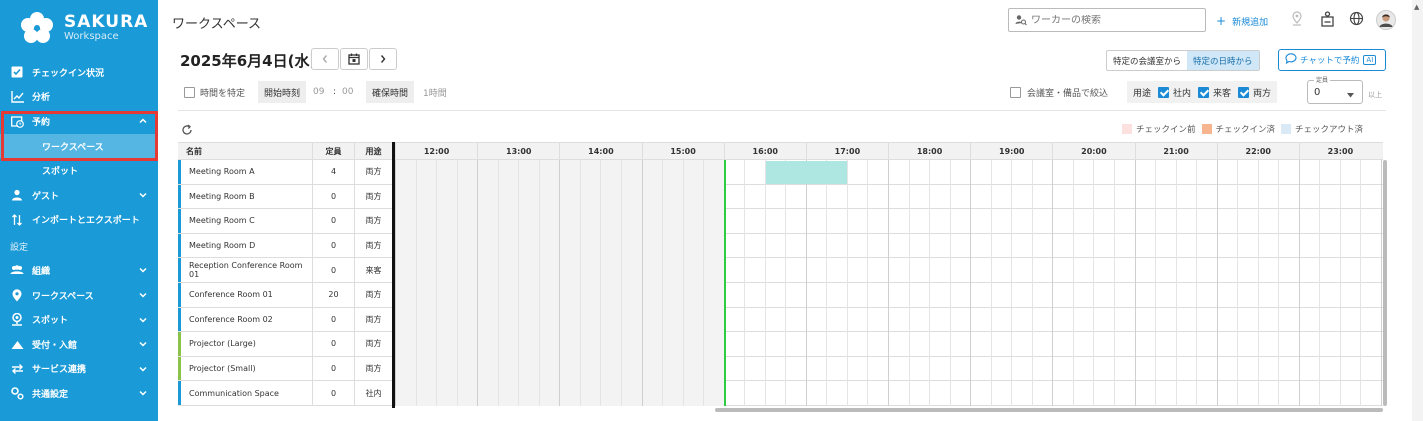  I want to click on mode-by-room: 特定の会議室から, so click(1147, 60).